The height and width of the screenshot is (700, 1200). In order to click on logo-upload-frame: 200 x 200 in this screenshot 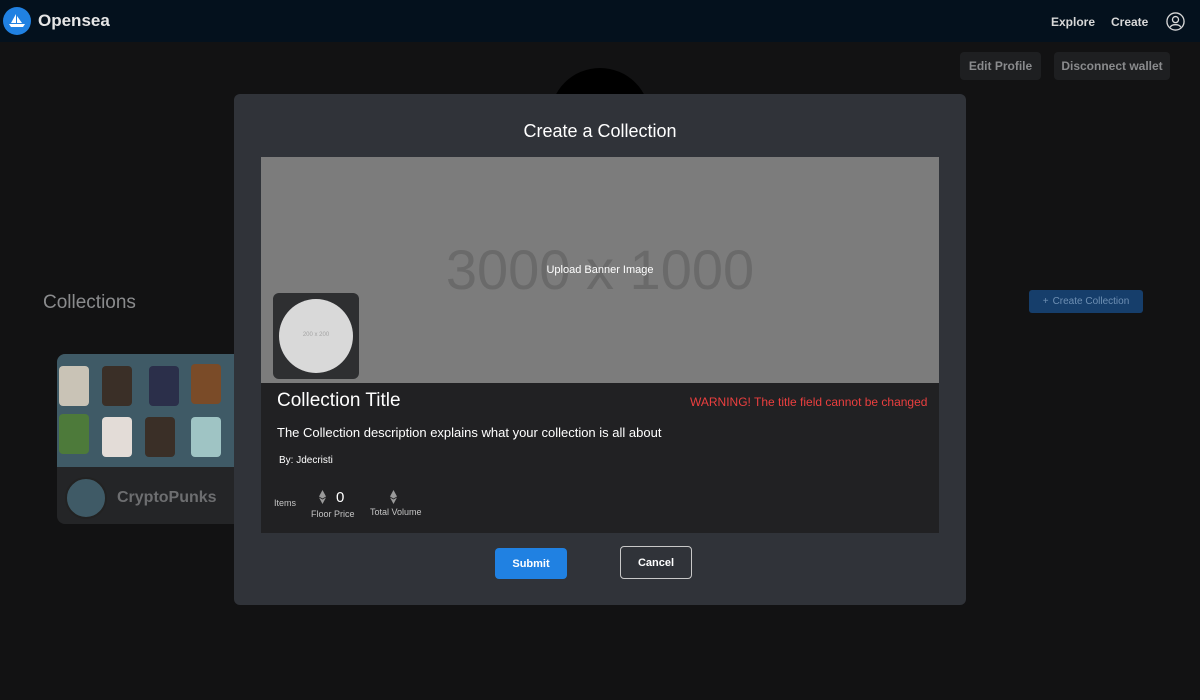, I will do `click(316, 336)`.